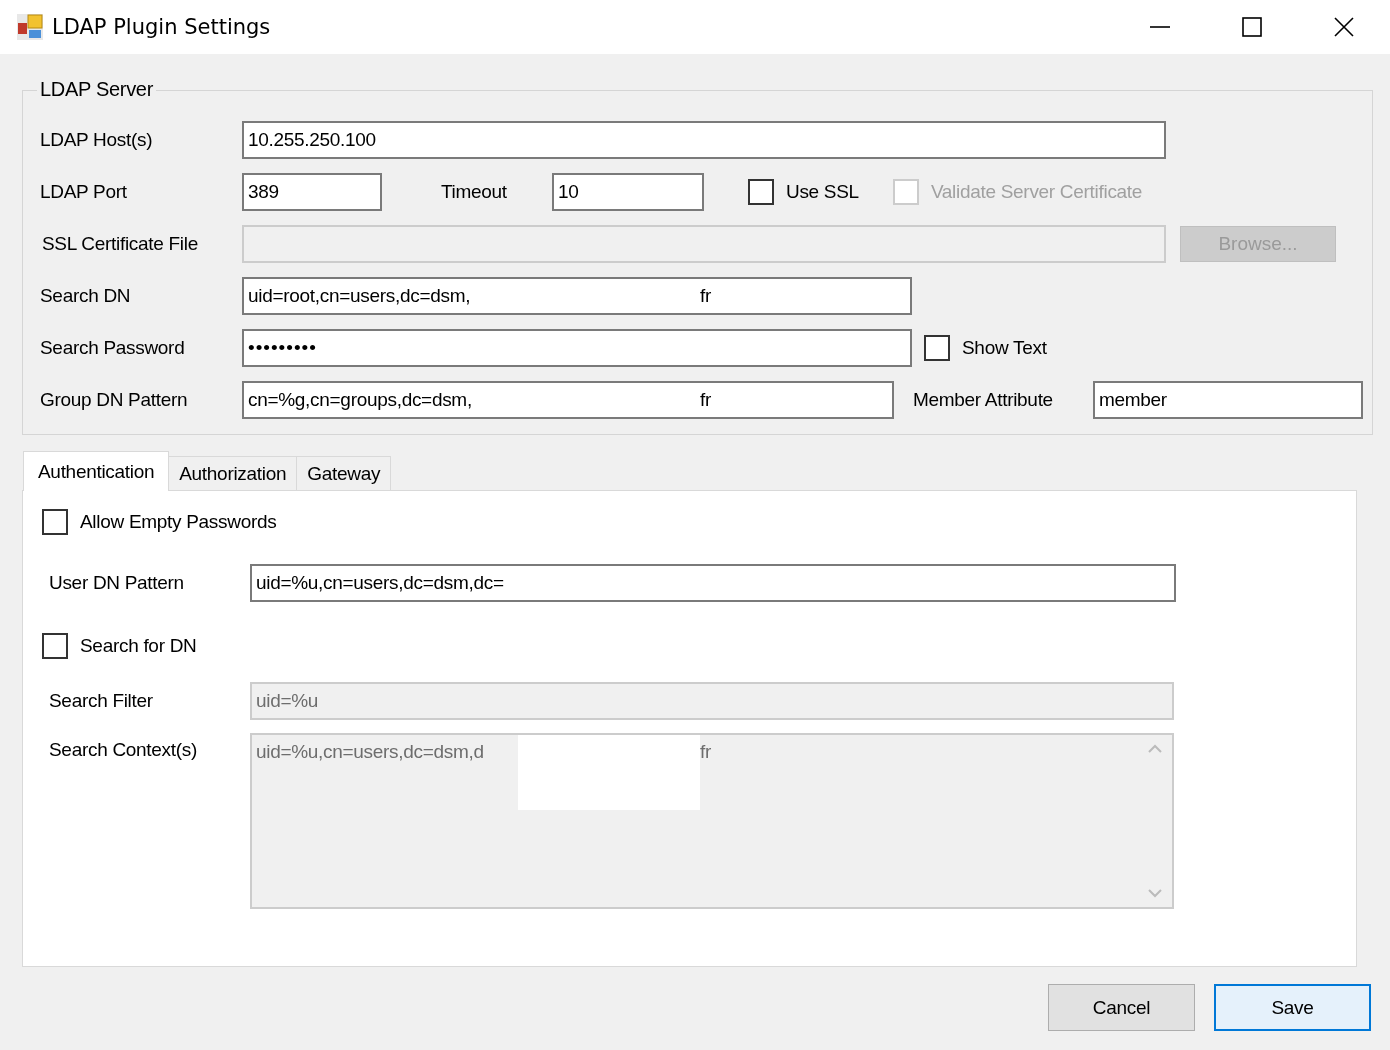  Describe the element at coordinates (312, 192) in the screenshot. I see `text-field: 389` at that location.